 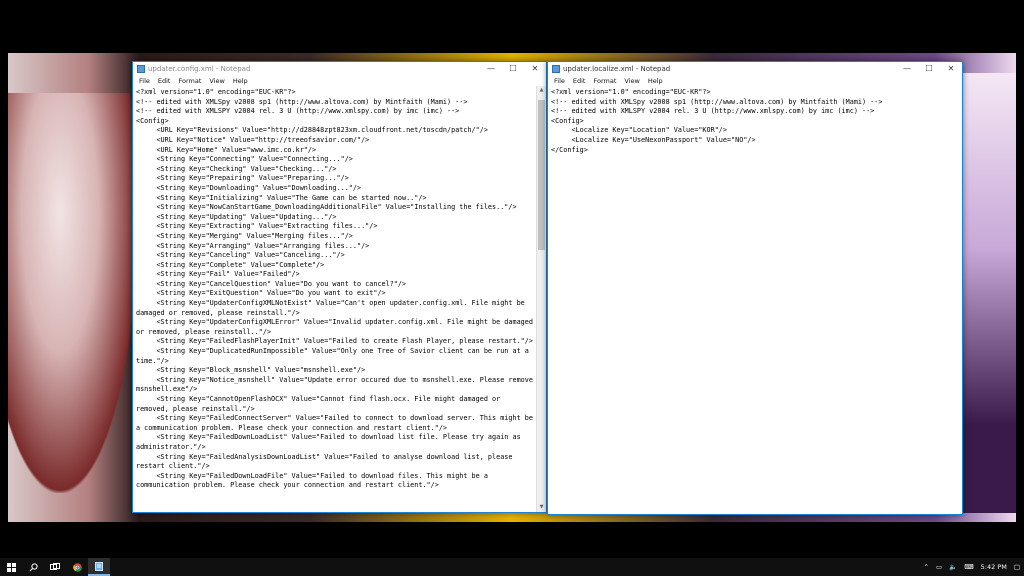 I want to click on start-icon, so click(x=11, y=567).